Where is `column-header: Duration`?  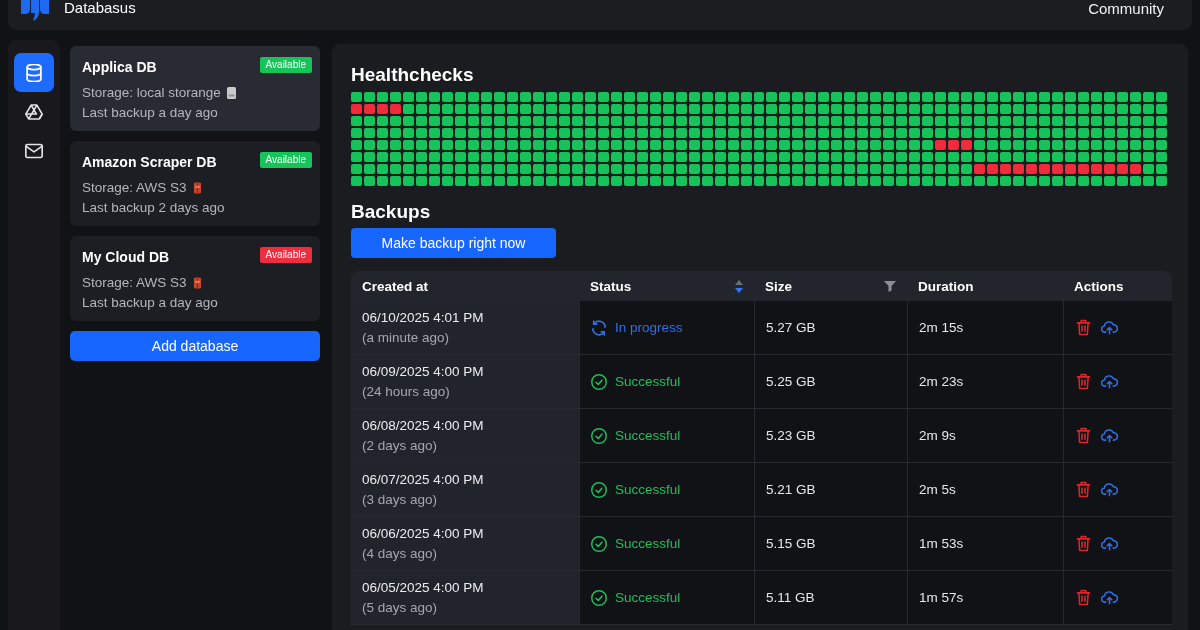 column-header: Duration is located at coordinates (946, 286).